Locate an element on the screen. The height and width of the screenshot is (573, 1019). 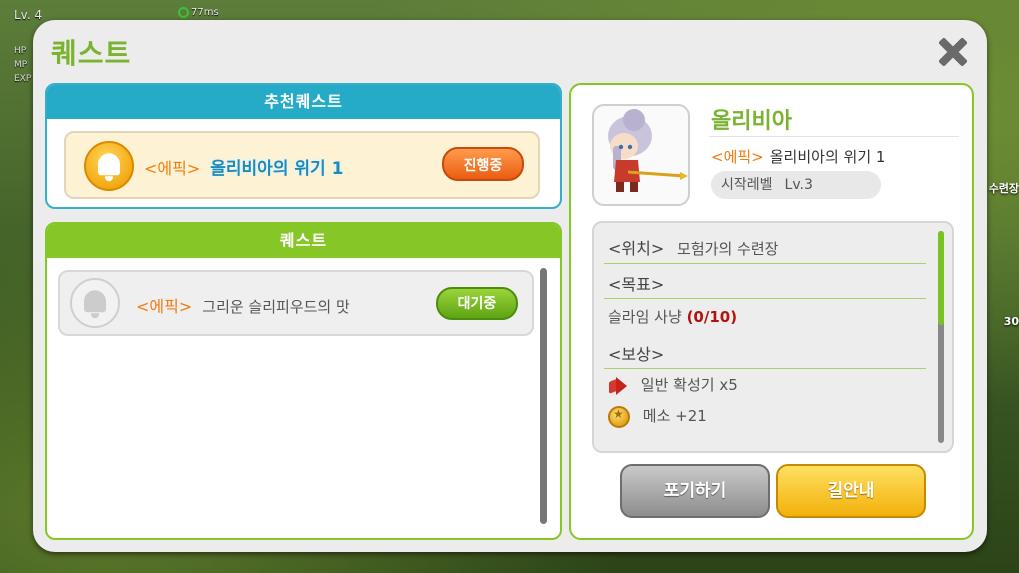
start-level-value: Lv.3 is located at coordinates (798, 185).